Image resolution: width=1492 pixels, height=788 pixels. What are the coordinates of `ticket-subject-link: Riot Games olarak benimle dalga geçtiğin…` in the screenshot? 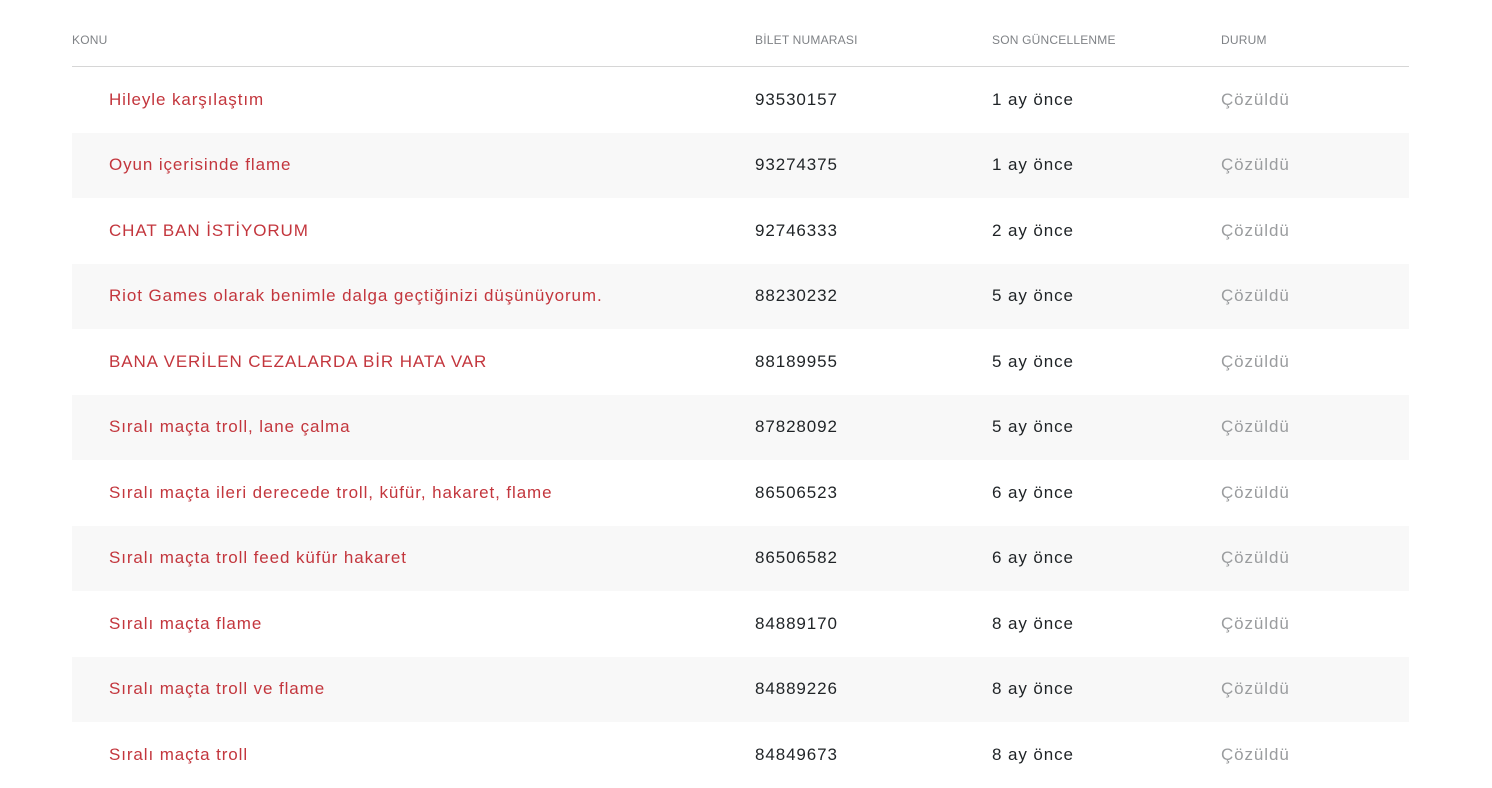 It's located at (356, 296).